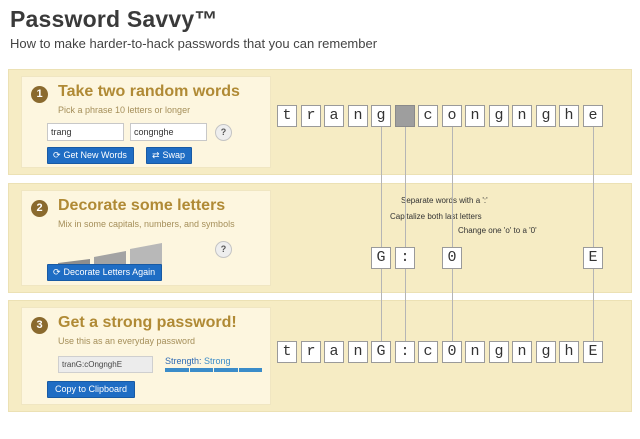 Image resolution: width=640 pixels, height=439 pixels. What do you see at coordinates (147, 322) in the screenshot?
I see `step3-title: Get a strong password!` at bounding box center [147, 322].